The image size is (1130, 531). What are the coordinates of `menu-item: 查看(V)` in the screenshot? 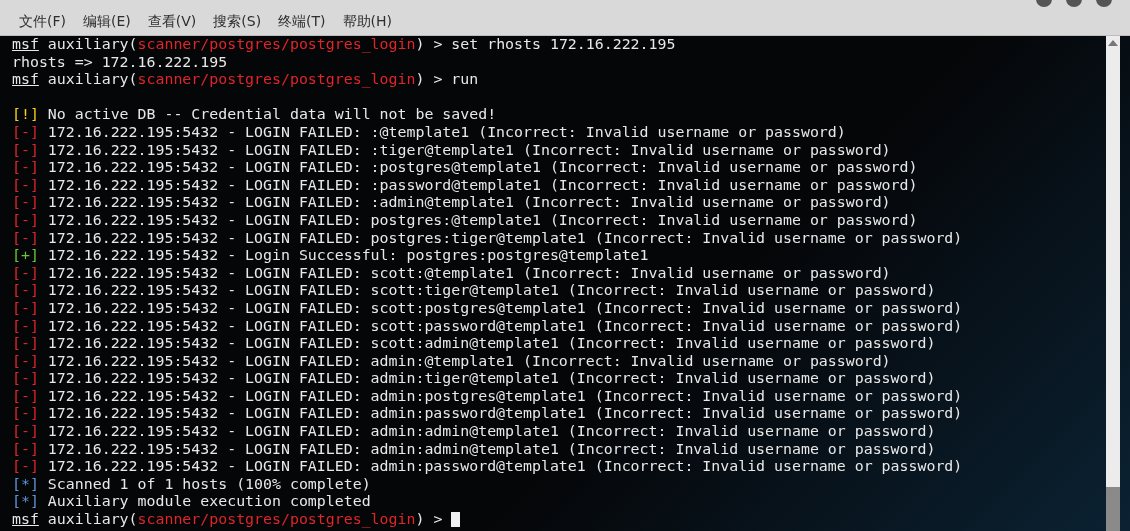 It's located at (173, 22).